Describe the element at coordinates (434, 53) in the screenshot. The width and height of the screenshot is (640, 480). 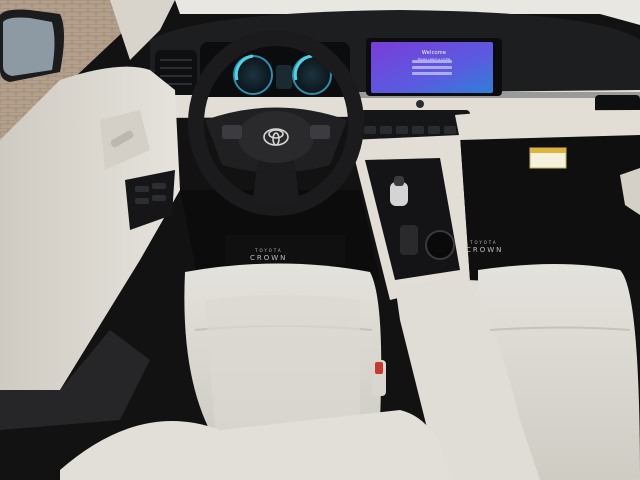
I see `screen-title: Welcome` at that location.